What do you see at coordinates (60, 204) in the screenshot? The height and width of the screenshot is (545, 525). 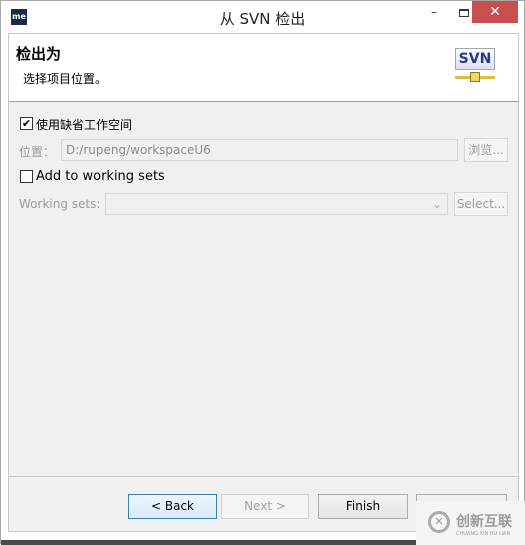 I see `working-sets-label: Working sets:` at bounding box center [60, 204].